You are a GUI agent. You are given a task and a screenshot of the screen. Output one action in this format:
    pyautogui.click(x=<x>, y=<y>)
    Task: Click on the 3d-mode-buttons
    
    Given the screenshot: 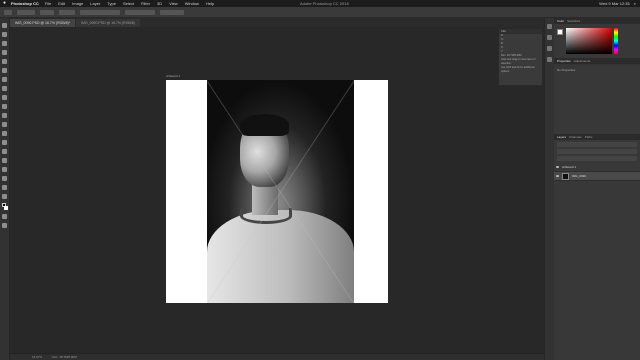 What is the action you would take?
    pyautogui.click(x=172, y=12)
    